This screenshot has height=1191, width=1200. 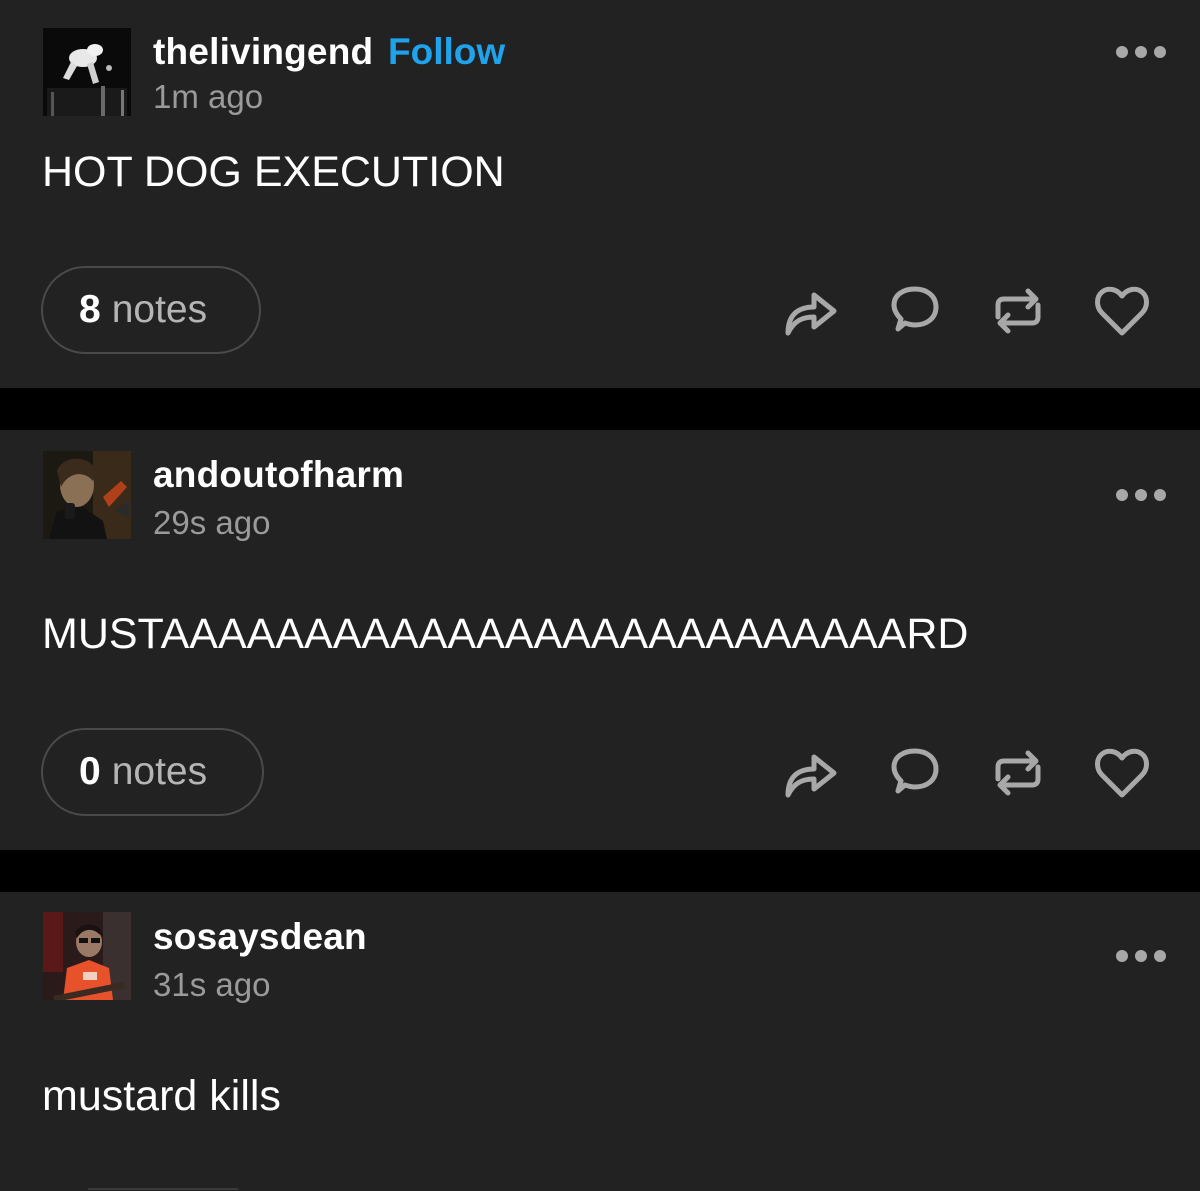 I want to click on post-body: HOT DOG EXECUTION, so click(x=273, y=172).